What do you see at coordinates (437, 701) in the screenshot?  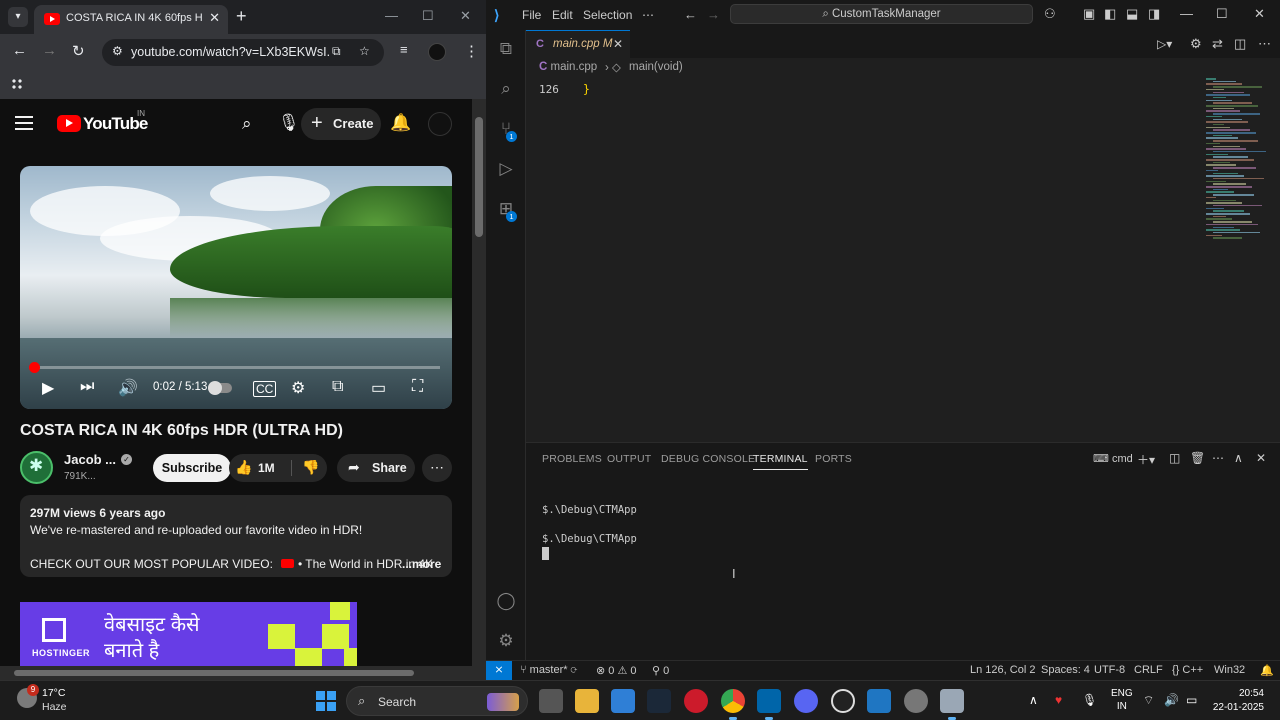 I see `taskbar-search: ⌕ Search` at bounding box center [437, 701].